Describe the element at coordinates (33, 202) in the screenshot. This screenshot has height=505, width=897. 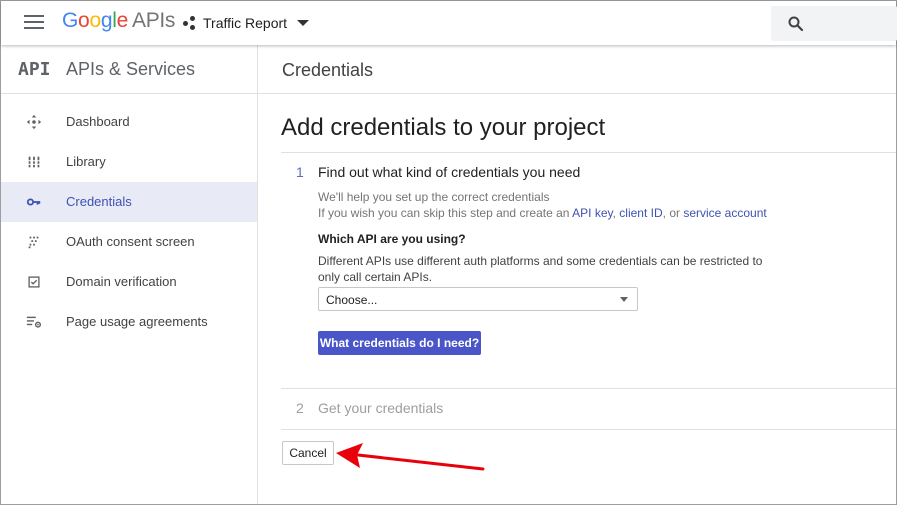
I see `key-icon` at that location.